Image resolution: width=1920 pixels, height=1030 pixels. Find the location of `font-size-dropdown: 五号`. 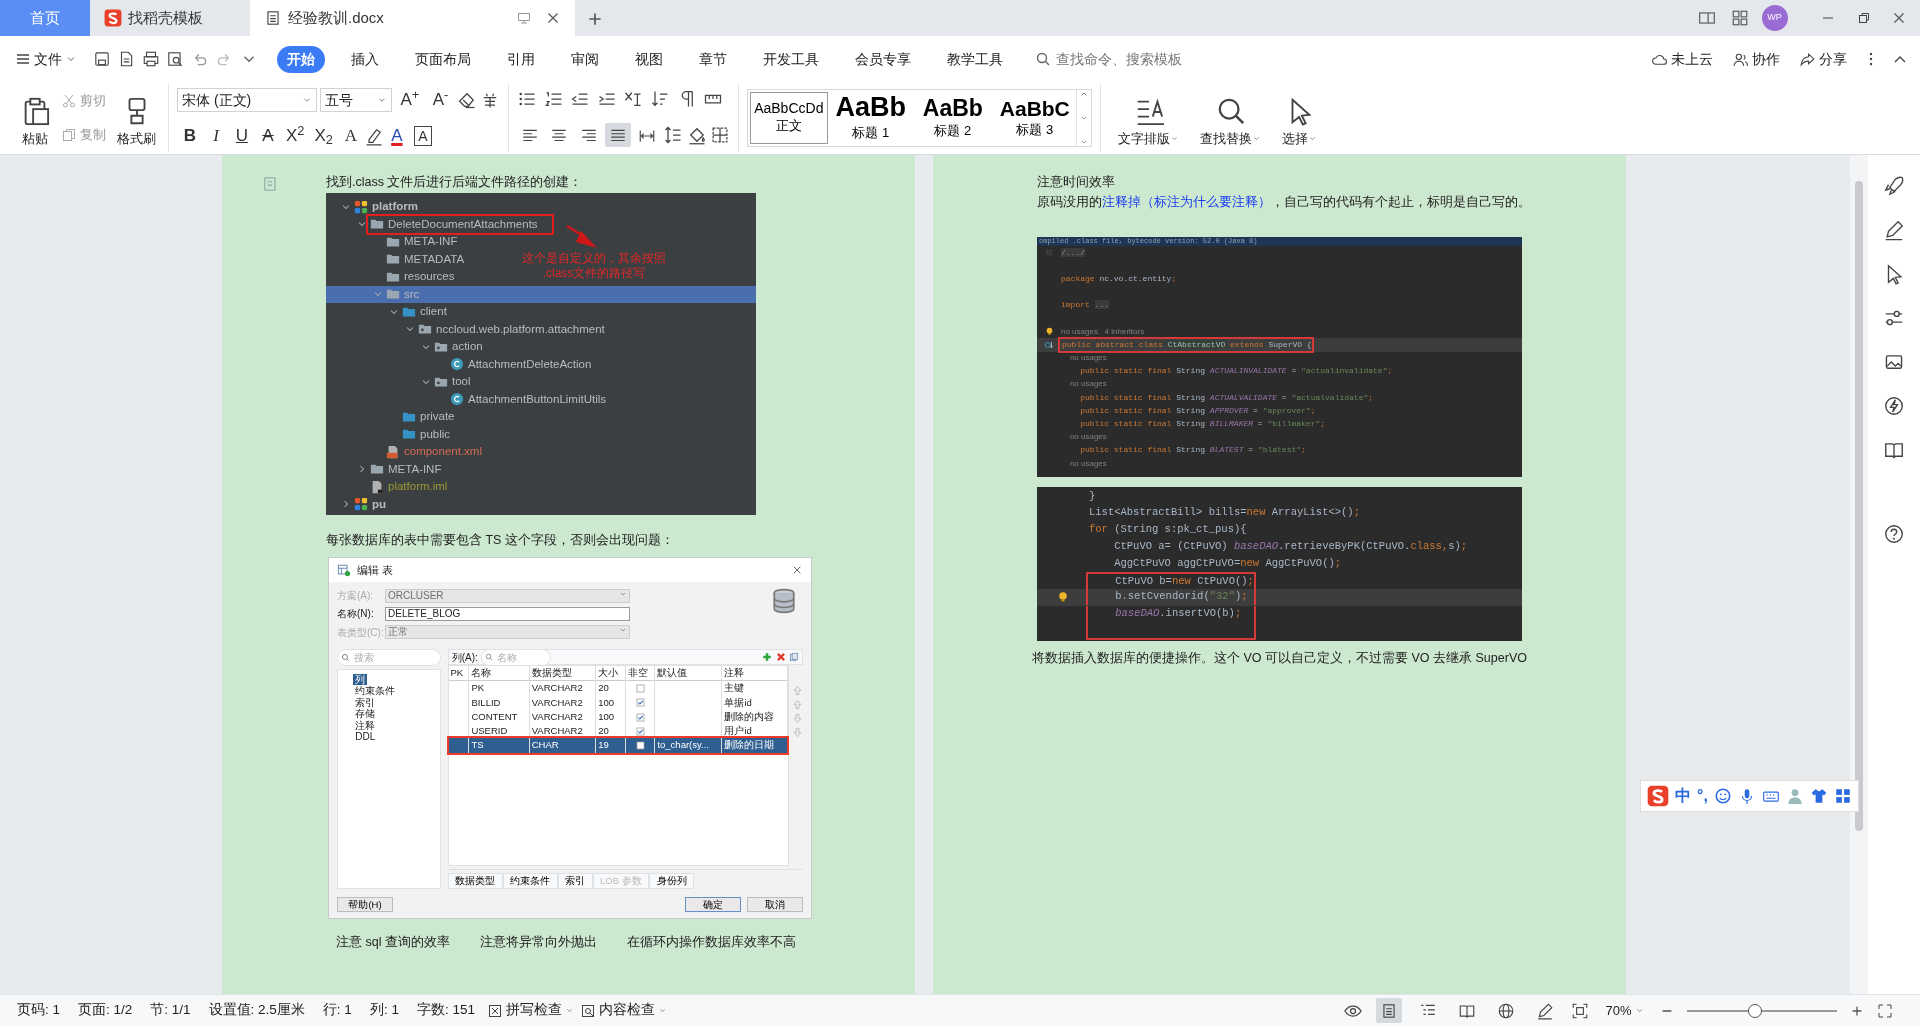

font-size-dropdown: 五号 is located at coordinates (356, 100).